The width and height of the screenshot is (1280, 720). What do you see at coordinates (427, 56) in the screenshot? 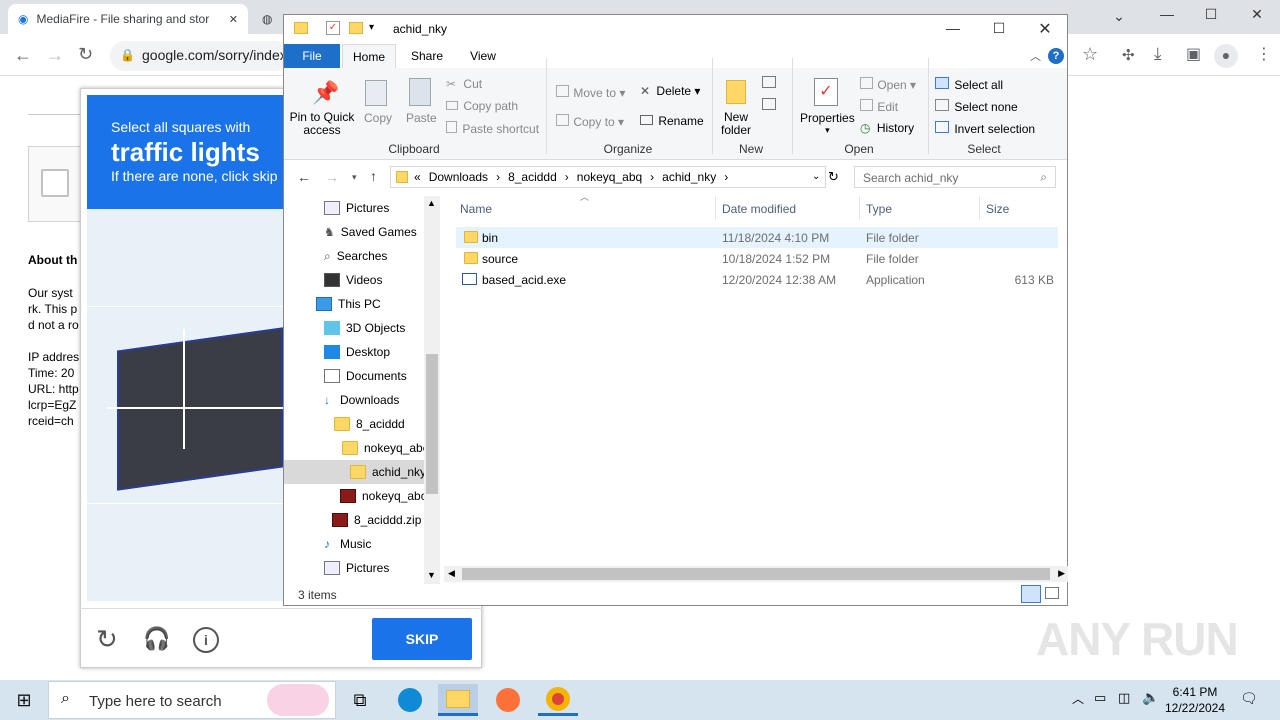
I see `tab-share: Share` at bounding box center [427, 56].